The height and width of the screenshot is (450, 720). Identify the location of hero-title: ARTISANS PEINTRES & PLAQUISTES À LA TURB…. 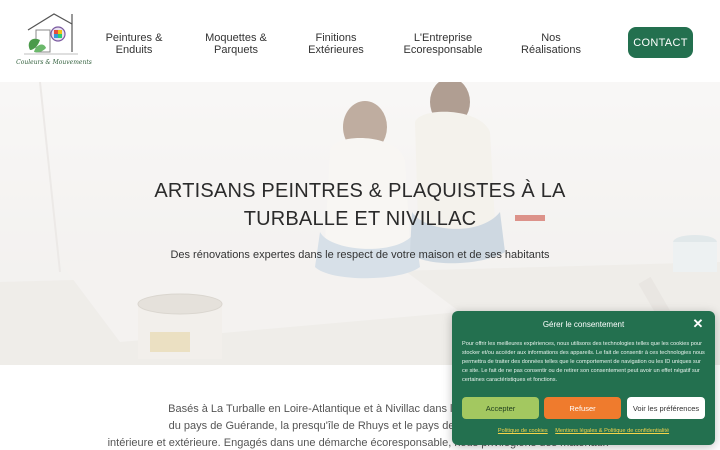
(360, 205).